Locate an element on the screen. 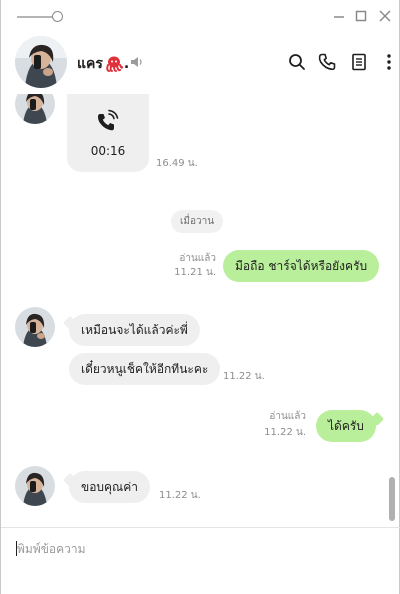 The height and width of the screenshot is (594, 400). octopus-icon is located at coordinates (114, 64).